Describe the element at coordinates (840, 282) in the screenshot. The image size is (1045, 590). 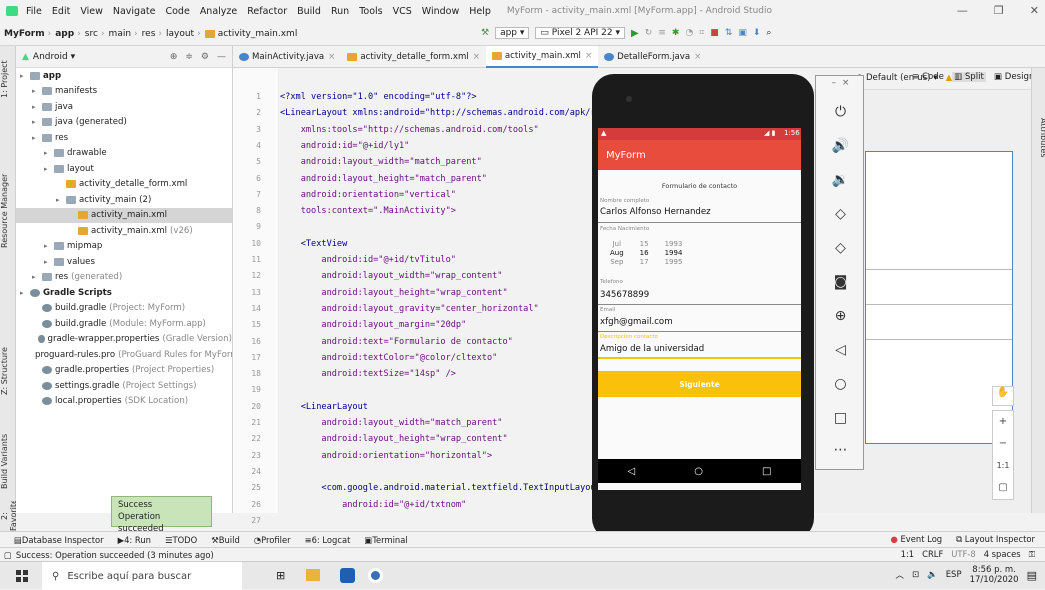
I see `screenshot-icon: ◙` at that location.